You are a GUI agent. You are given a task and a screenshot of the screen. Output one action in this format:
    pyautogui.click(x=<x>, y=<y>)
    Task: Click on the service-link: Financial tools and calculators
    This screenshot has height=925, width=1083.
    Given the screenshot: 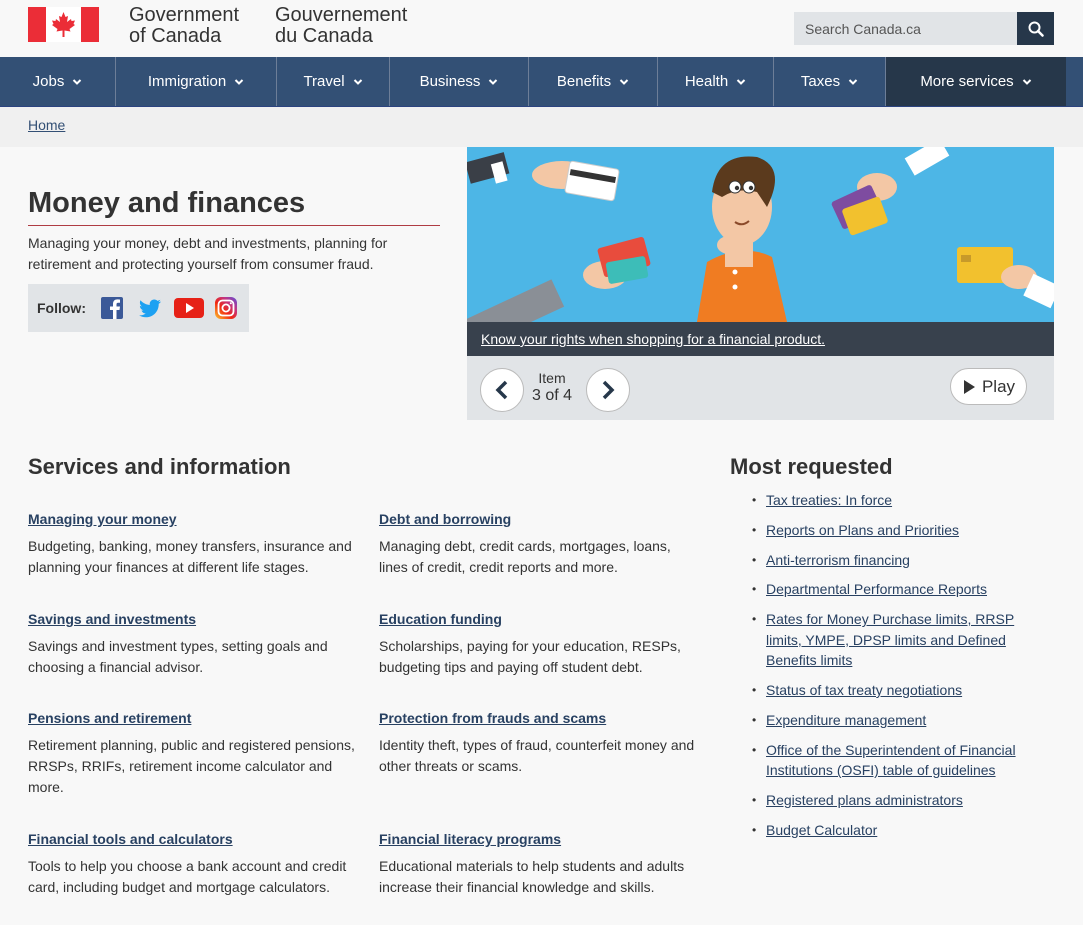 What is the action you would take?
    pyautogui.click(x=193, y=839)
    